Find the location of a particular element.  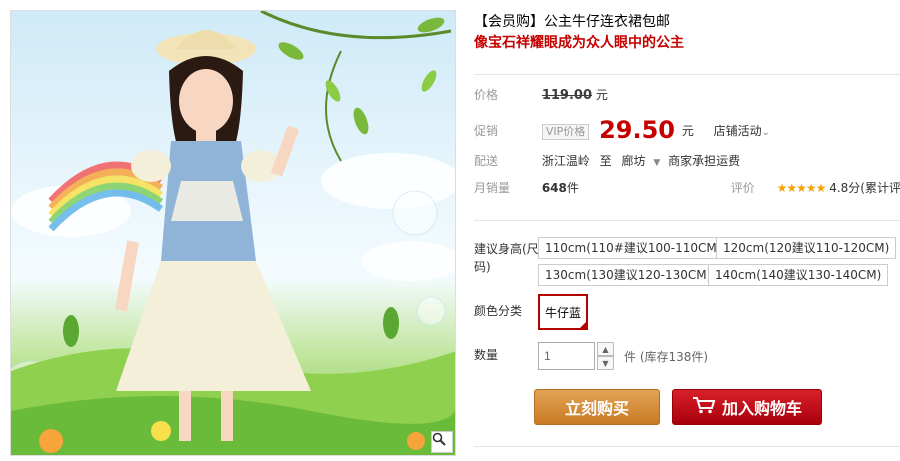

product-header: 【会员购】公主牛仔连衣裙包邮 像宝石祥耀眼成为众人眼中的公主 is located at coordinates (687, 33).